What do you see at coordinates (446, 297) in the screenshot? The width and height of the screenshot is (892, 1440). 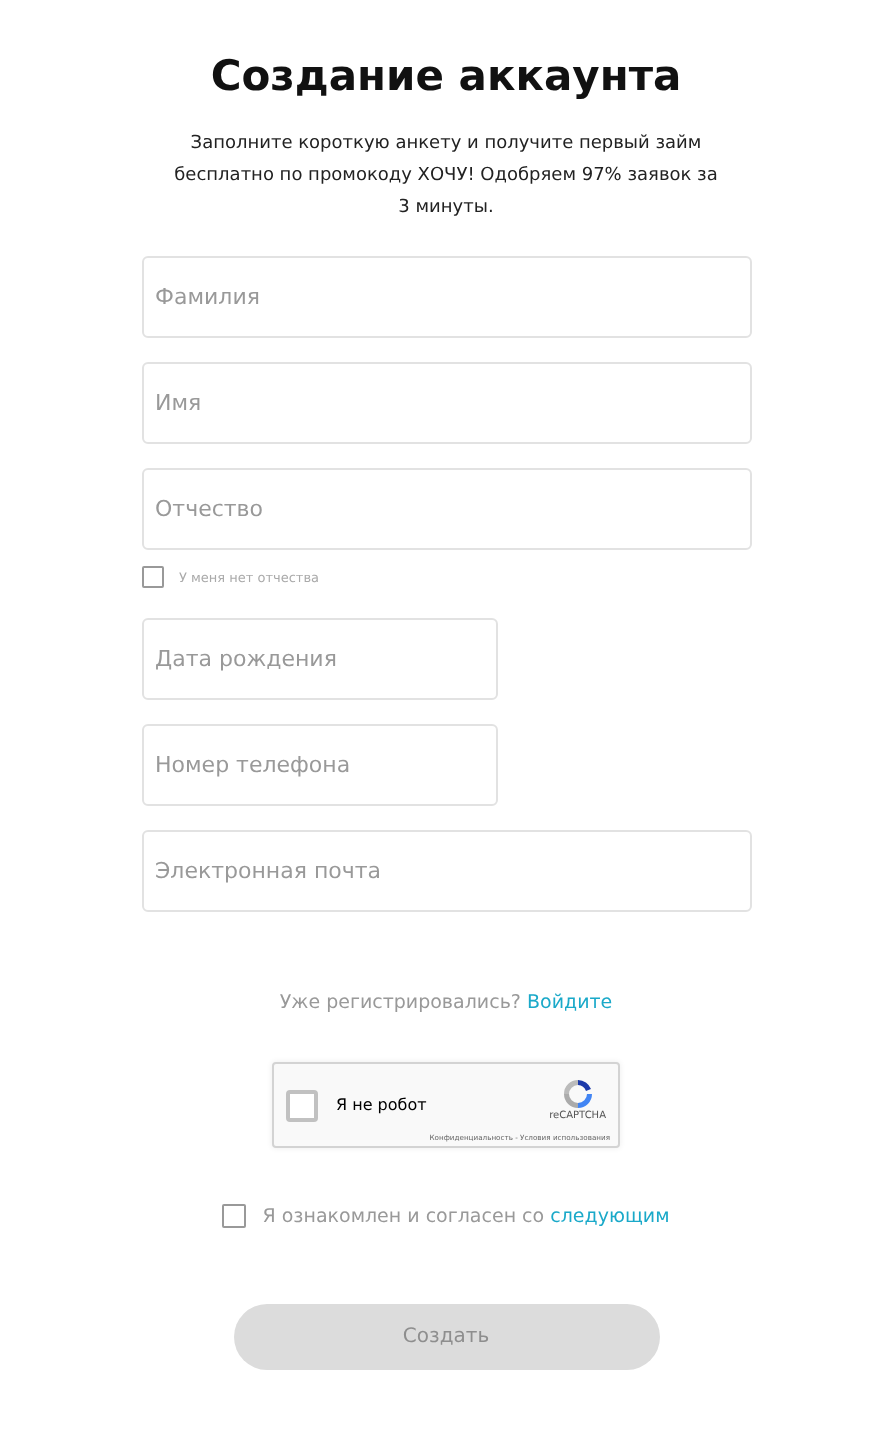 I see `text-field: Фамилия` at bounding box center [446, 297].